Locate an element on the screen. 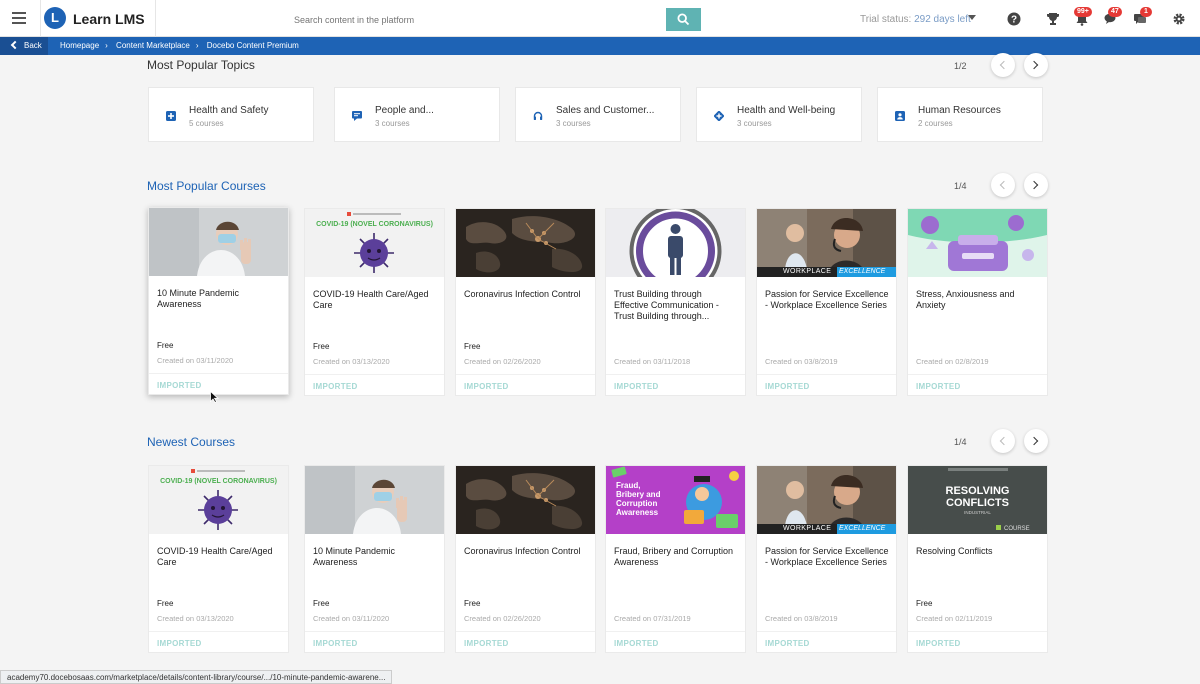 This screenshot has height=684, width=1200. topic-card: Human Resources 2 courses is located at coordinates (960, 114).